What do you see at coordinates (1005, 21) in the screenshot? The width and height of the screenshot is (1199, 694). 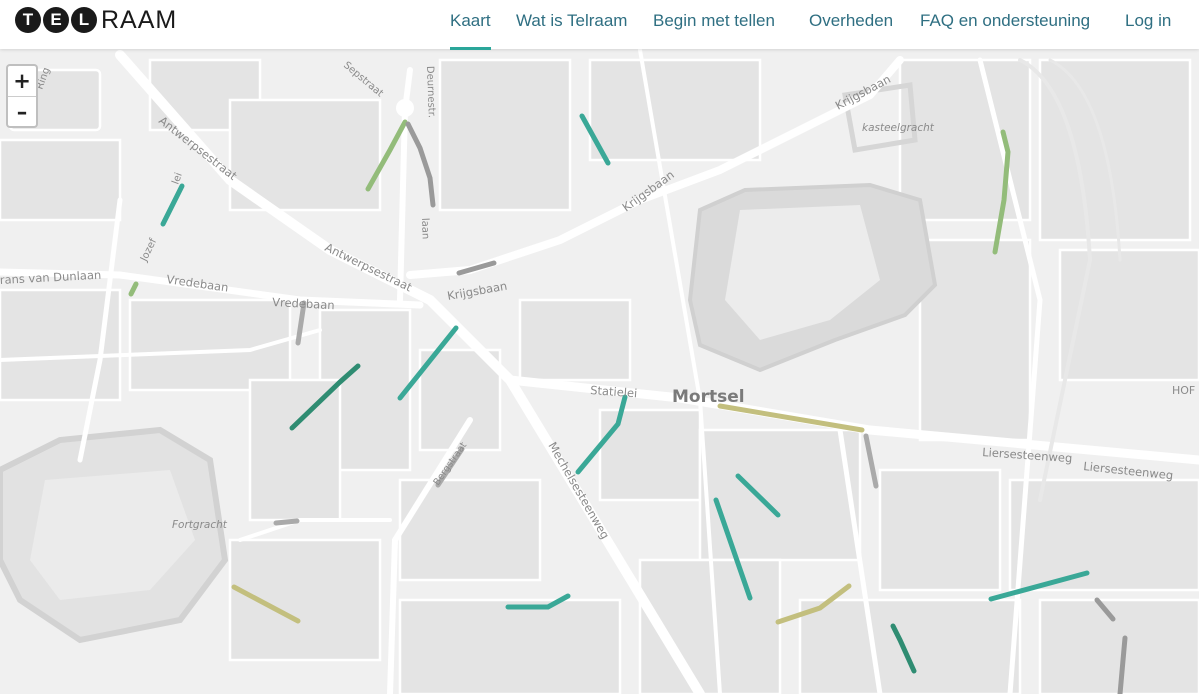 I see `nav-link-faq: FAQ en ondersteuning` at bounding box center [1005, 21].